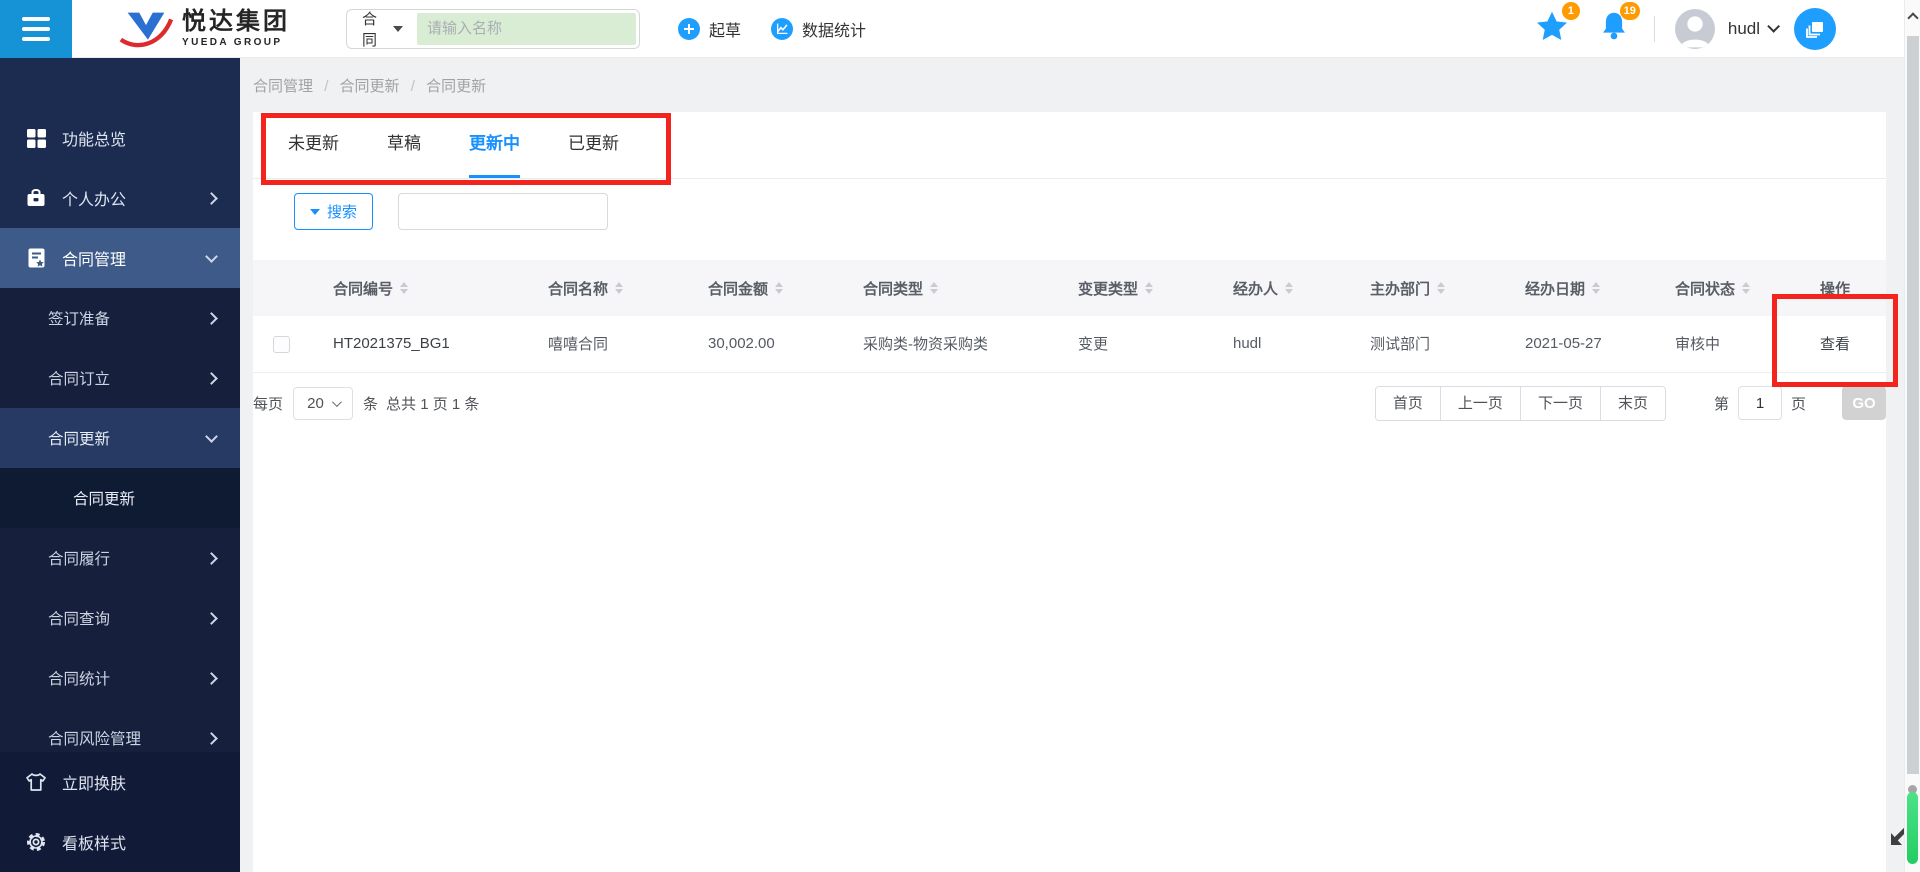  Describe the element at coordinates (79, 439) in the screenshot. I see `sidebar-item-label: 合同更新` at that location.